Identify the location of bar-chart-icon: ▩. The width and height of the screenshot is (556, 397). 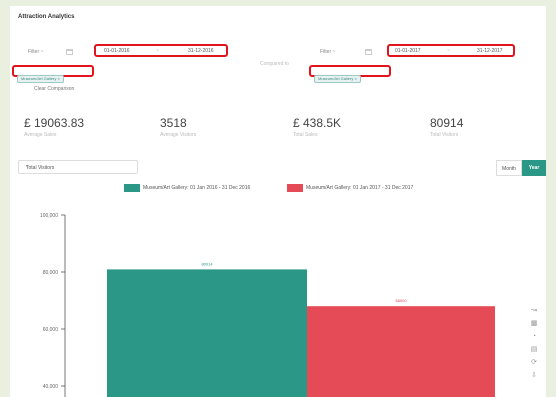
(534, 324).